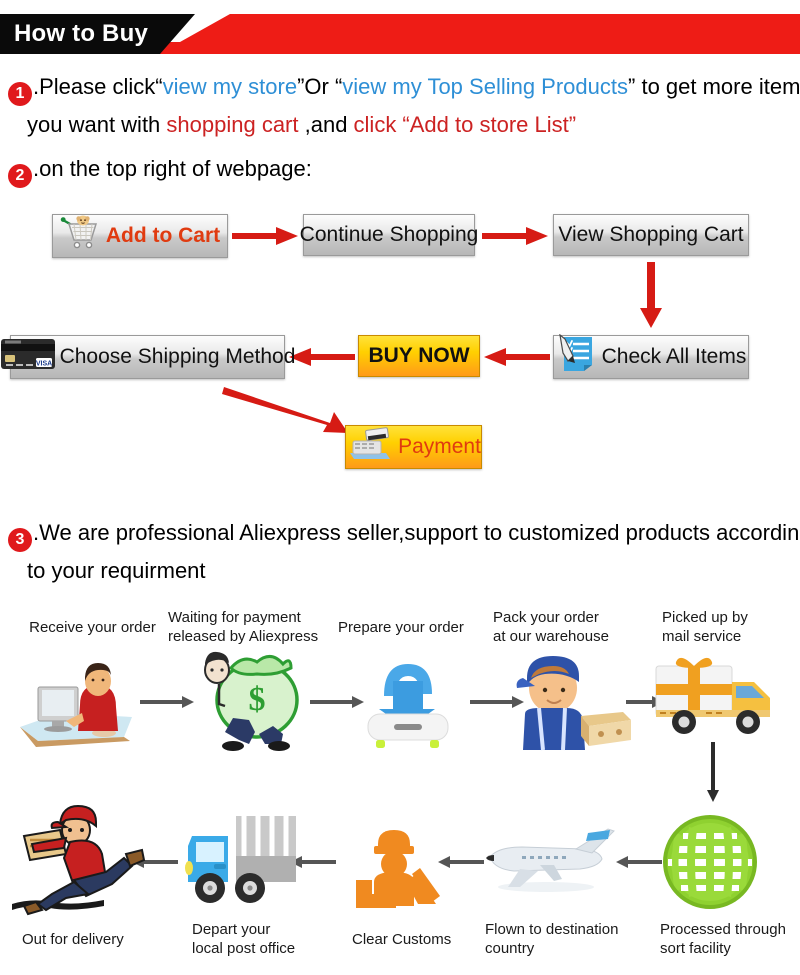 This screenshot has height=975, width=800. What do you see at coordinates (723, 939) in the screenshot?
I see `track-label-processed-through-sort-facility: Processed through sort facility` at bounding box center [723, 939].